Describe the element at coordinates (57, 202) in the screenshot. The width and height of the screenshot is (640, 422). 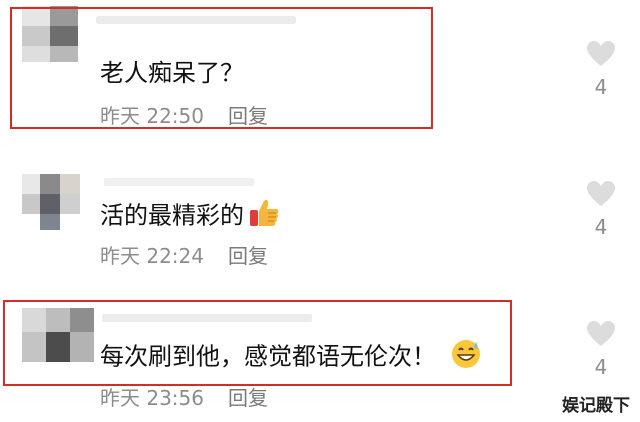
I see `avatar` at that location.